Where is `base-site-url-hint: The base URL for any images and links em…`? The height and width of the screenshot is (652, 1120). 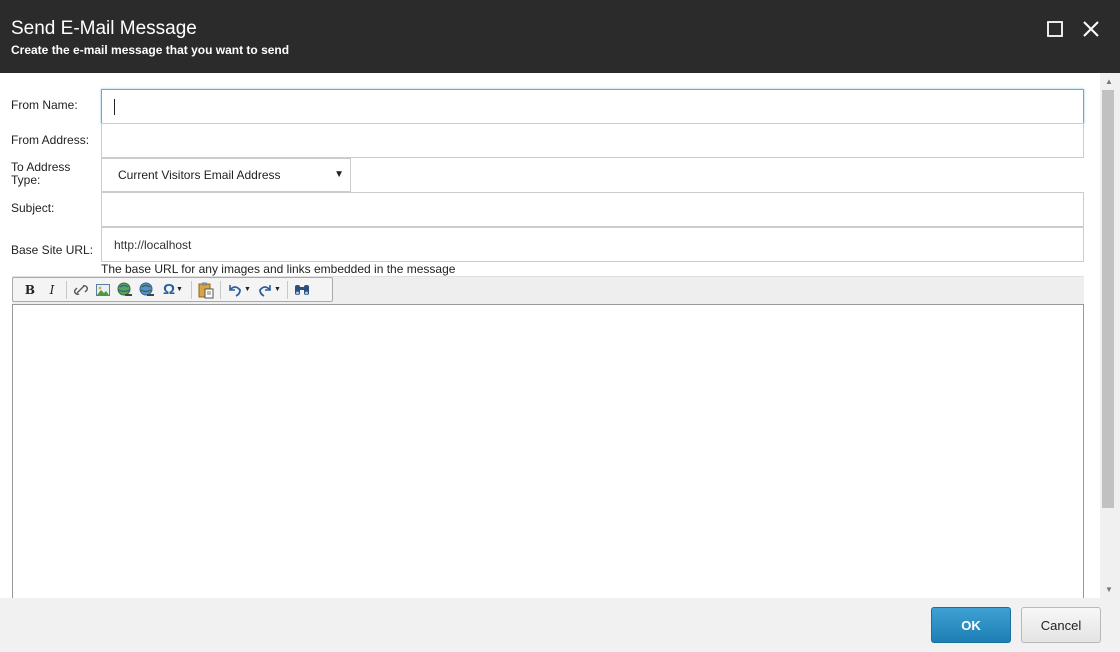
base-site-url-hint: The base URL for any images and links em… is located at coordinates (278, 269).